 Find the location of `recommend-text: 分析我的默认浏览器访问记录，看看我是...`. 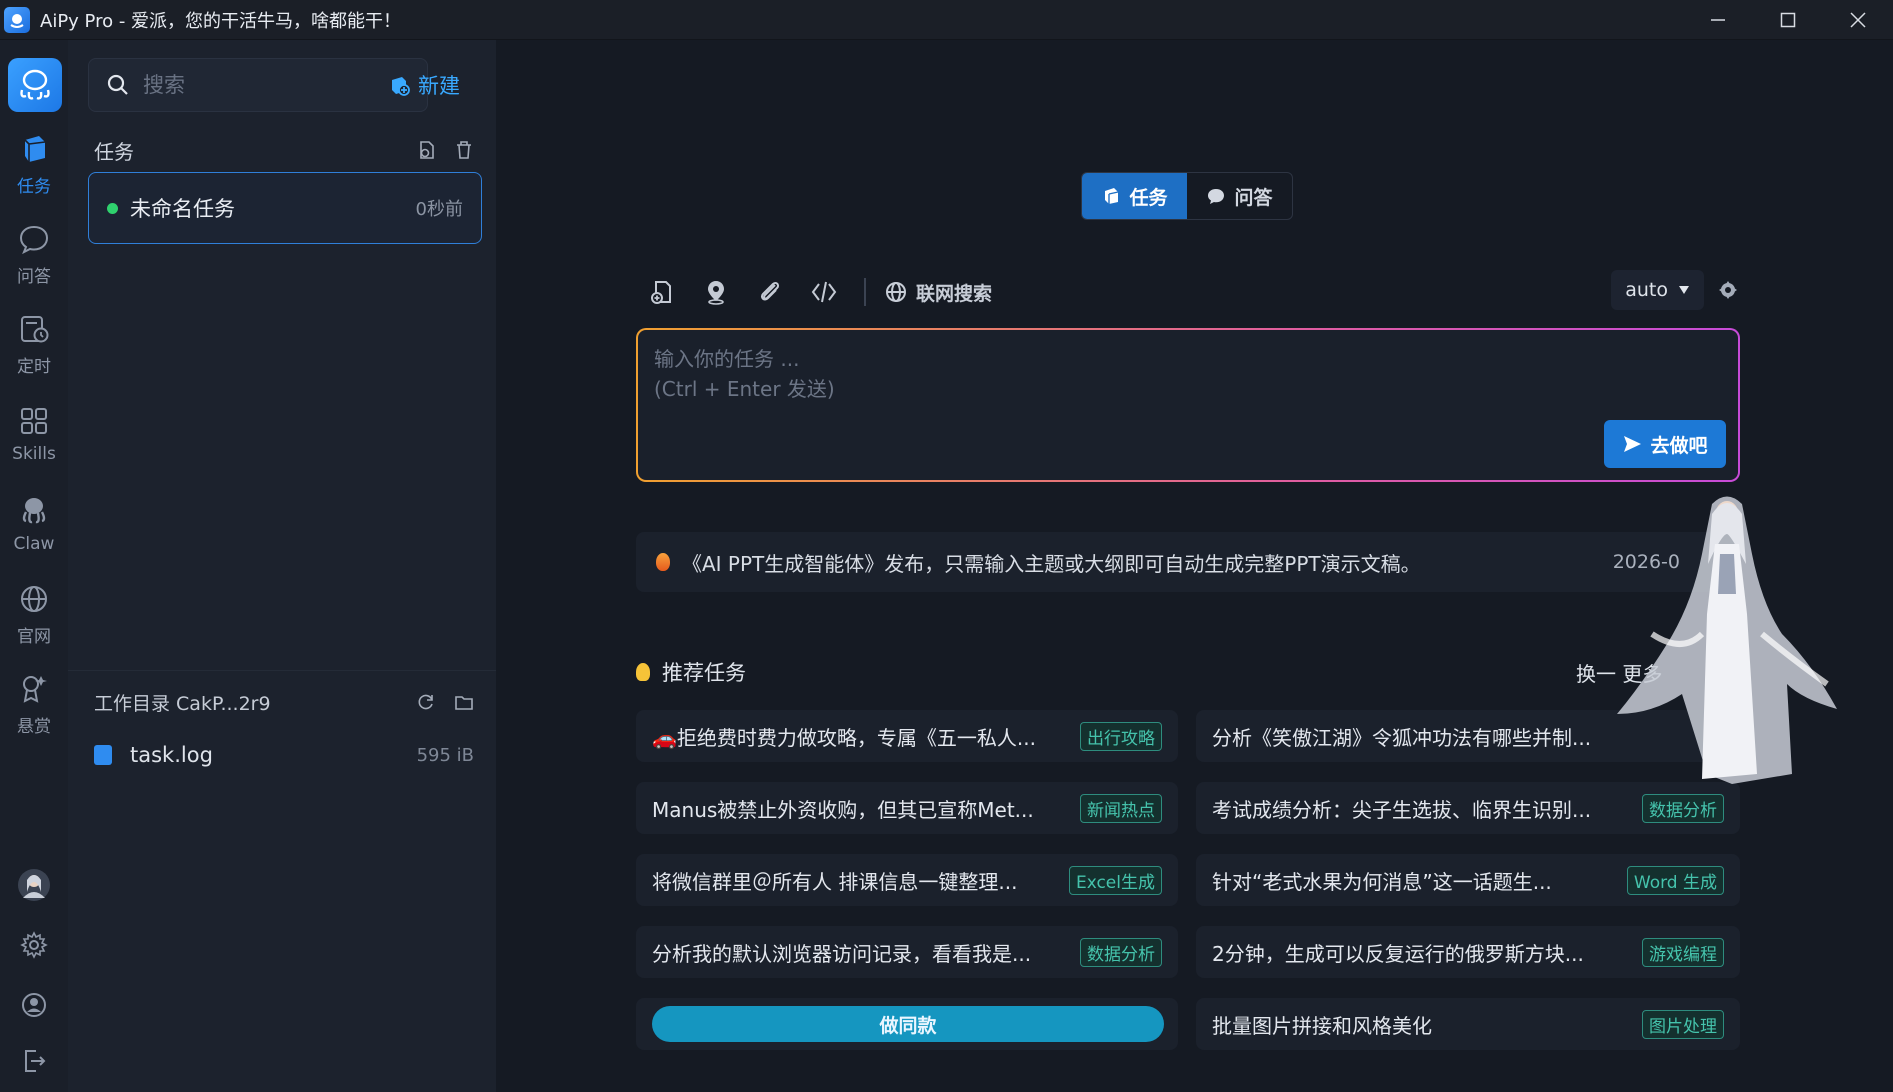

recommend-text: 分析我的默认浏览器访问记录，看看我是... is located at coordinates (842, 953).